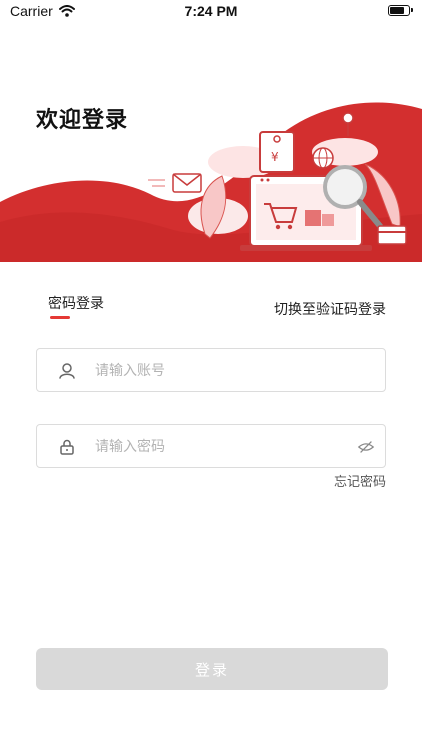 Image resolution: width=422 pixels, height=750 pixels. I want to click on tab-password-login: 密码登录, so click(76, 303).